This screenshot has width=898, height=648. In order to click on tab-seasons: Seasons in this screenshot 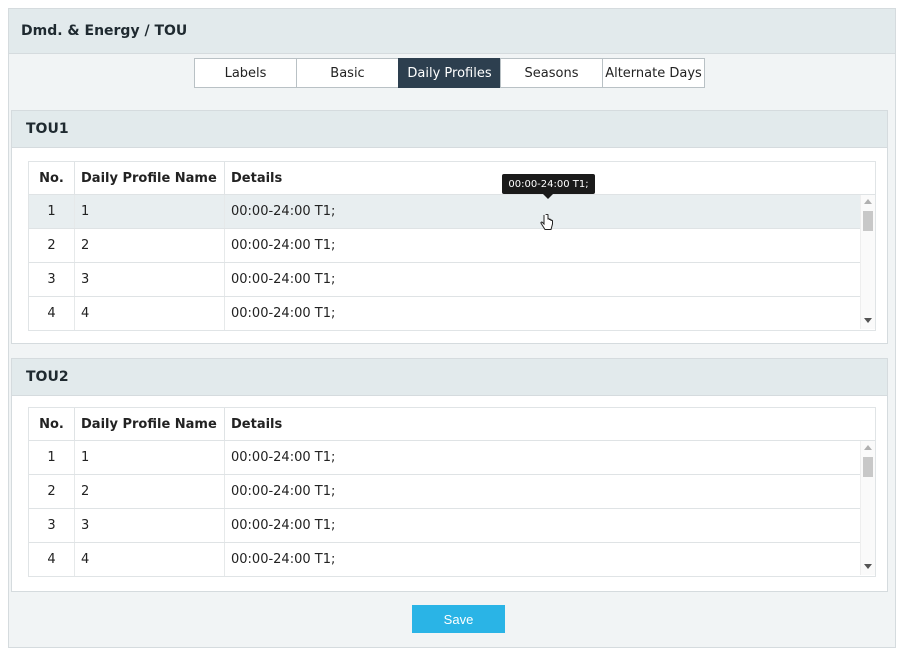, I will do `click(551, 73)`.